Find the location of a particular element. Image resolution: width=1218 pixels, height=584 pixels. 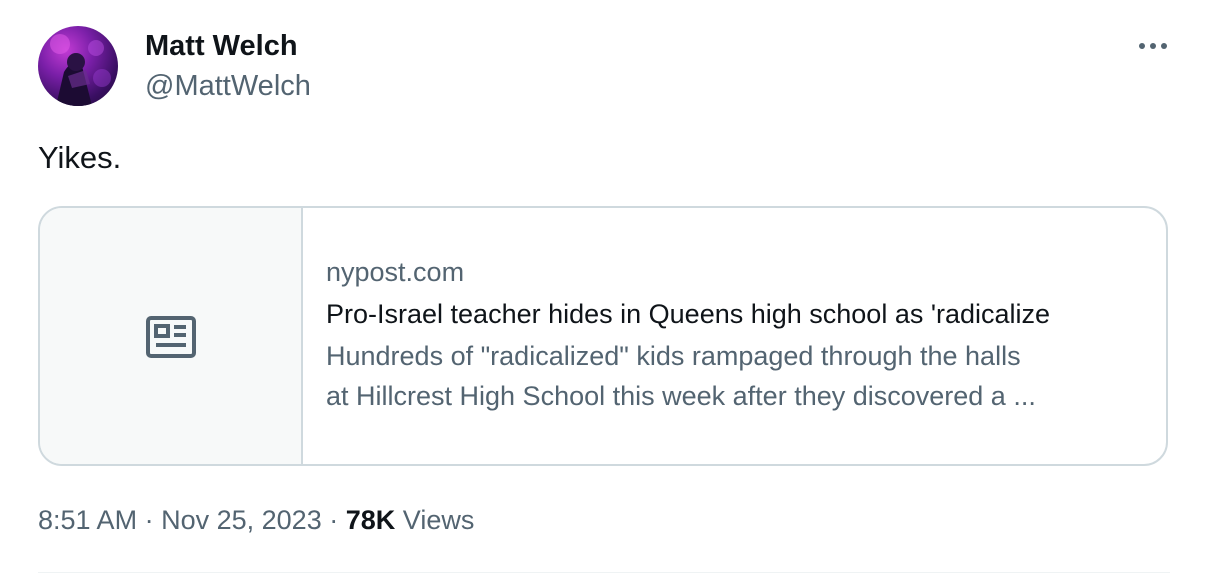

news-article-icon is located at coordinates (171, 337).